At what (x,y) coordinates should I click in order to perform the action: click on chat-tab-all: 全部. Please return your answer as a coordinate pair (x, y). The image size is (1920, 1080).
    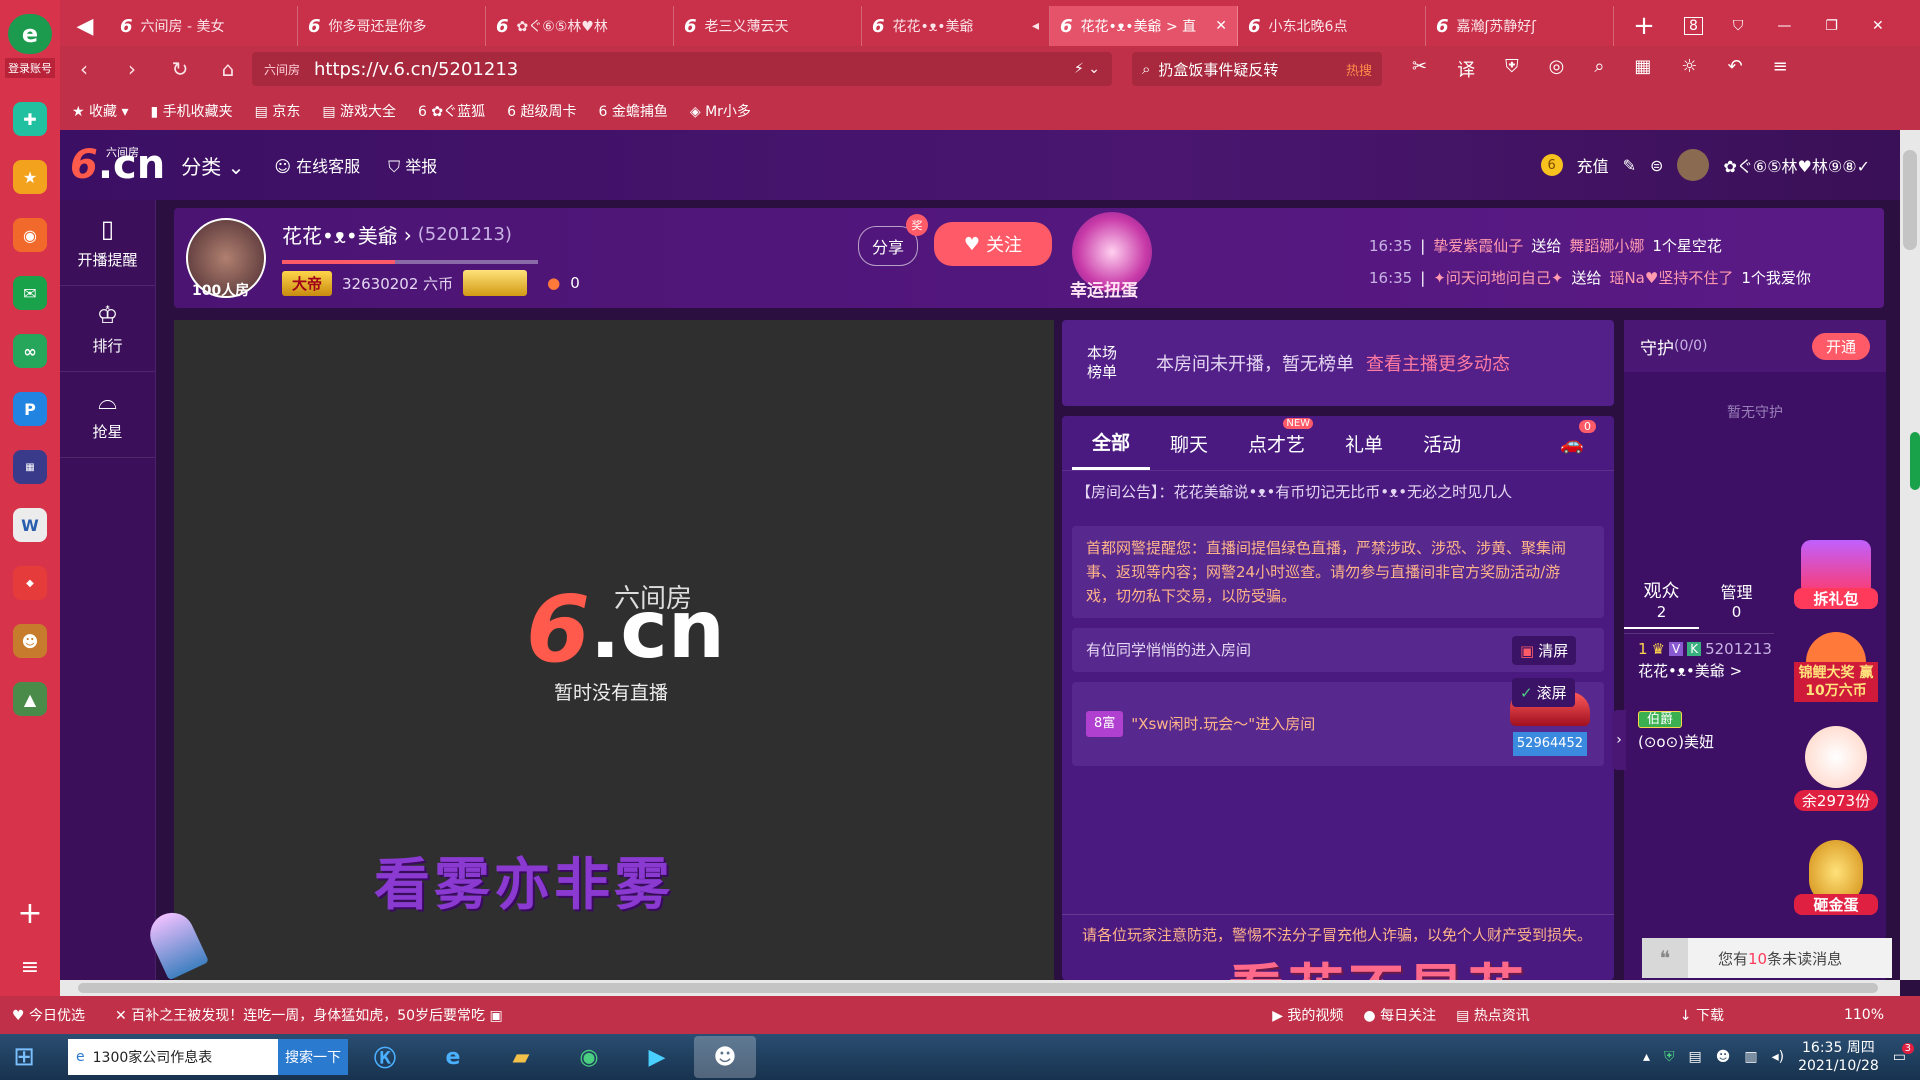
    Looking at the image, I should click on (1111, 443).